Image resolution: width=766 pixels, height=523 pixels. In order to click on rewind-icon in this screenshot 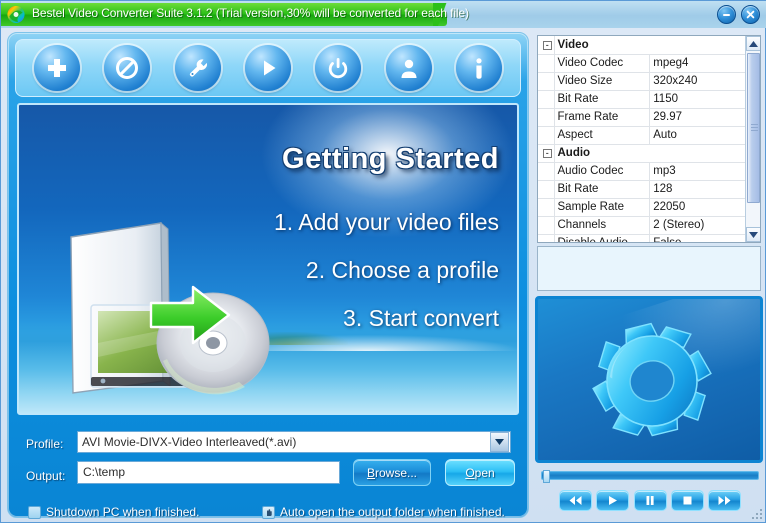, I will do `click(575, 500)`.